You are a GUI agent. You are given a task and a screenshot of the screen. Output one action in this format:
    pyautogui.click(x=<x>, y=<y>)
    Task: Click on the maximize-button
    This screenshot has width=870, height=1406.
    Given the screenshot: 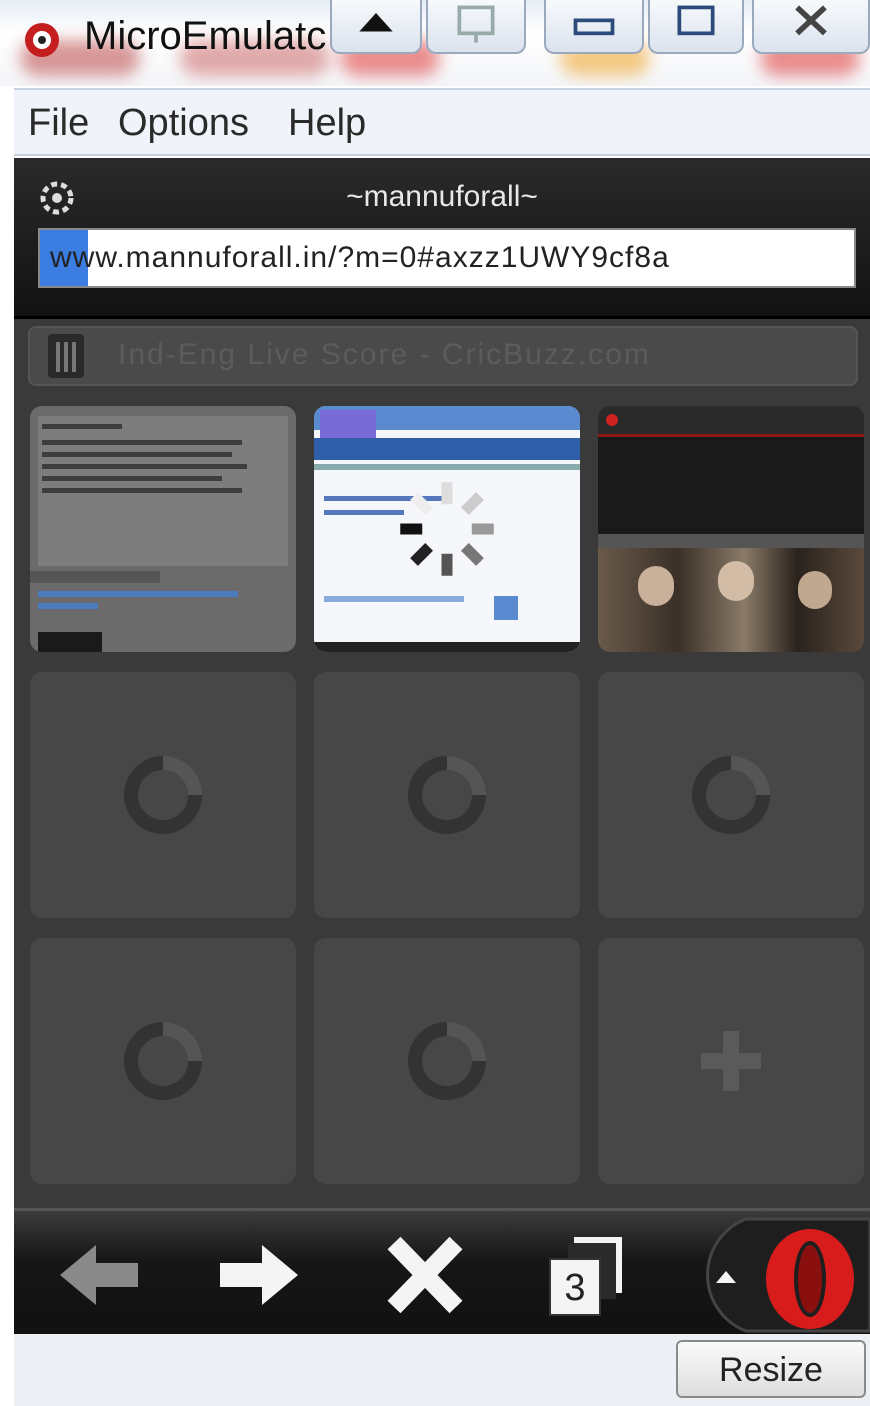 What is the action you would take?
    pyautogui.click(x=696, y=27)
    